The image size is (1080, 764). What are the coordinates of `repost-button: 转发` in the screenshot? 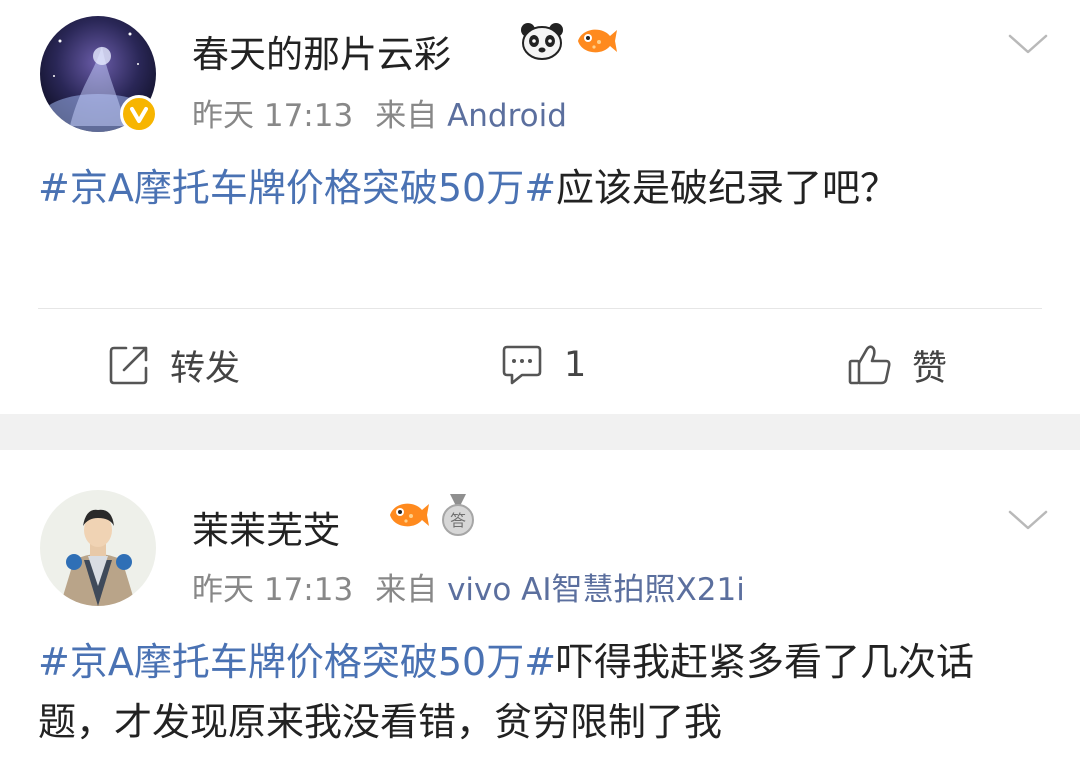 It's located at (173, 365).